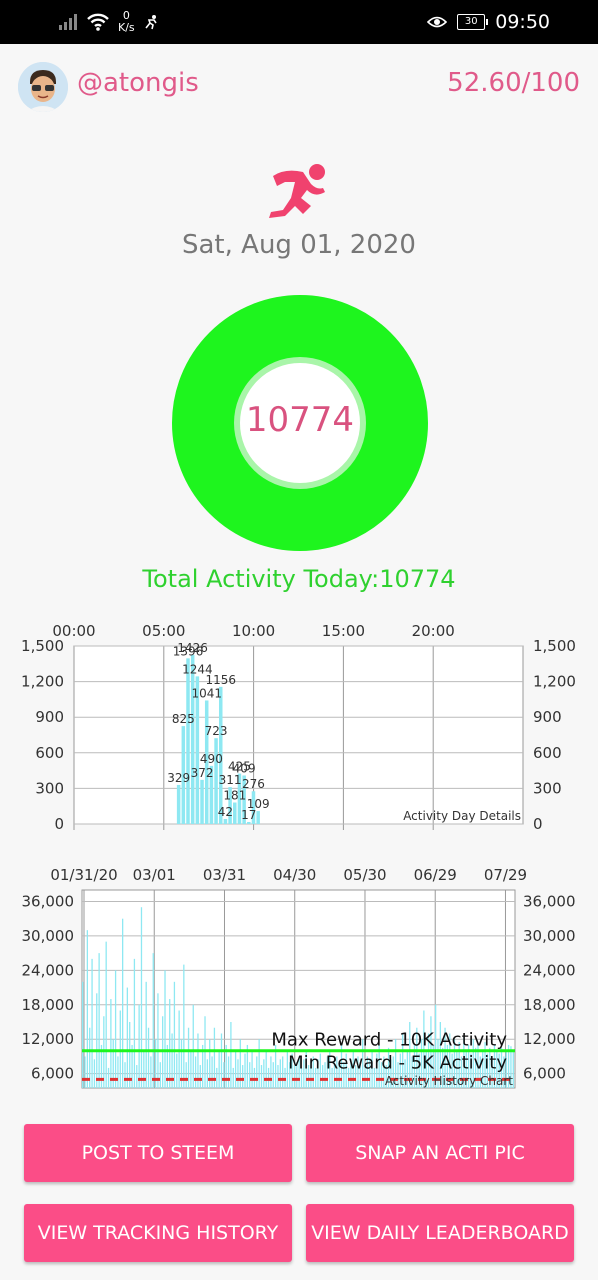 The image size is (598, 1280). Describe the element at coordinates (538, 824) in the screenshot. I see `y-tick-label-right: 0` at that location.